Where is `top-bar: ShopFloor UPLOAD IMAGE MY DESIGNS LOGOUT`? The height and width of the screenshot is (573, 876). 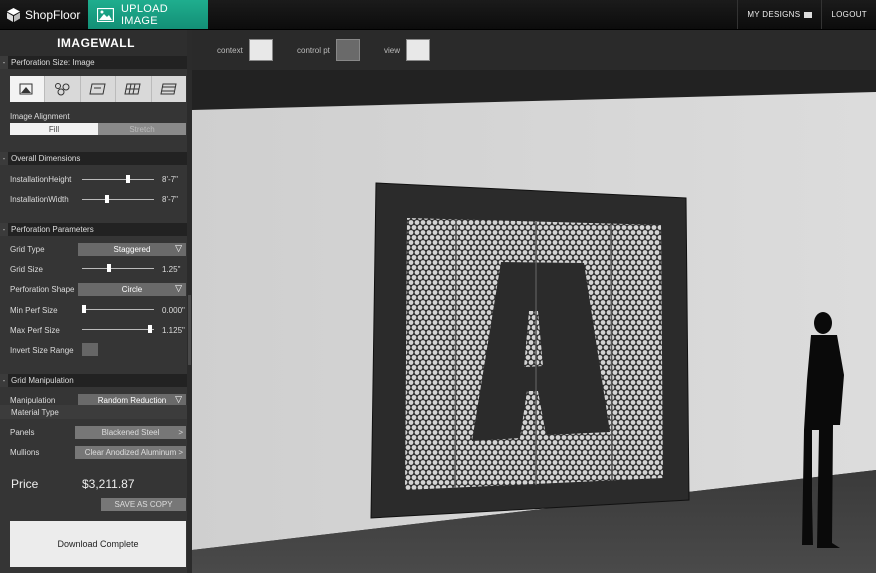
top-bar: ShopFloor UPLOAD IMAGE MY DESIGNS LOGOUT is located at coordinates (438, 15).